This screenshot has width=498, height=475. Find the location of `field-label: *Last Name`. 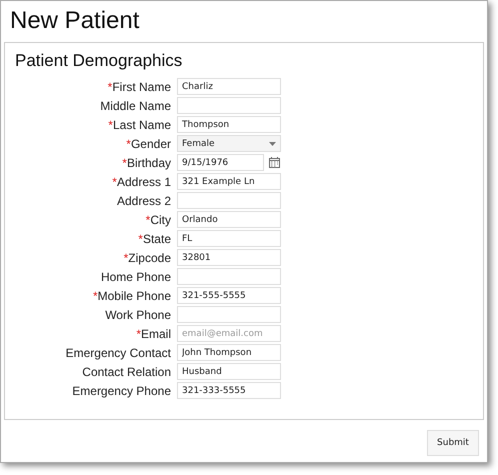

field-label: *Last Name is located at coordinates (139, 125).